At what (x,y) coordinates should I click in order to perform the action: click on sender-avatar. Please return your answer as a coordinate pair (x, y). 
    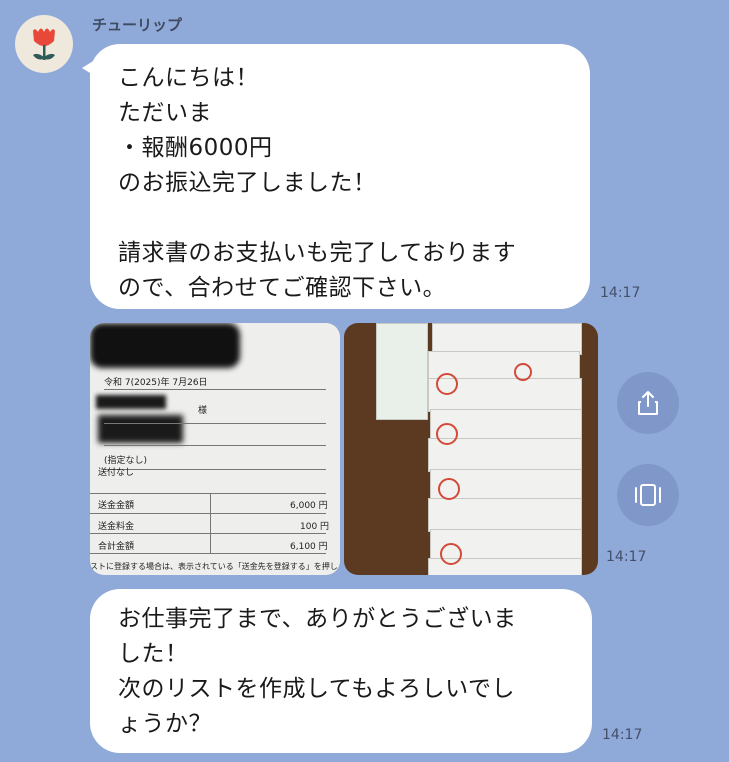
    Looking at the image, I should click on (44, 44).